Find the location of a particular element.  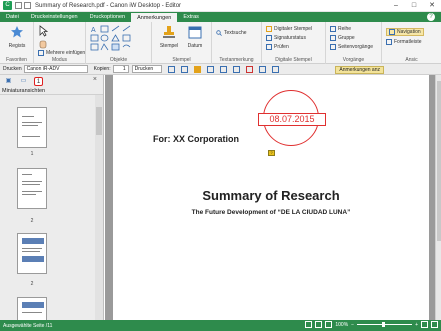

pane-title: Miniaturansichten is located at coordinates (51, 91).